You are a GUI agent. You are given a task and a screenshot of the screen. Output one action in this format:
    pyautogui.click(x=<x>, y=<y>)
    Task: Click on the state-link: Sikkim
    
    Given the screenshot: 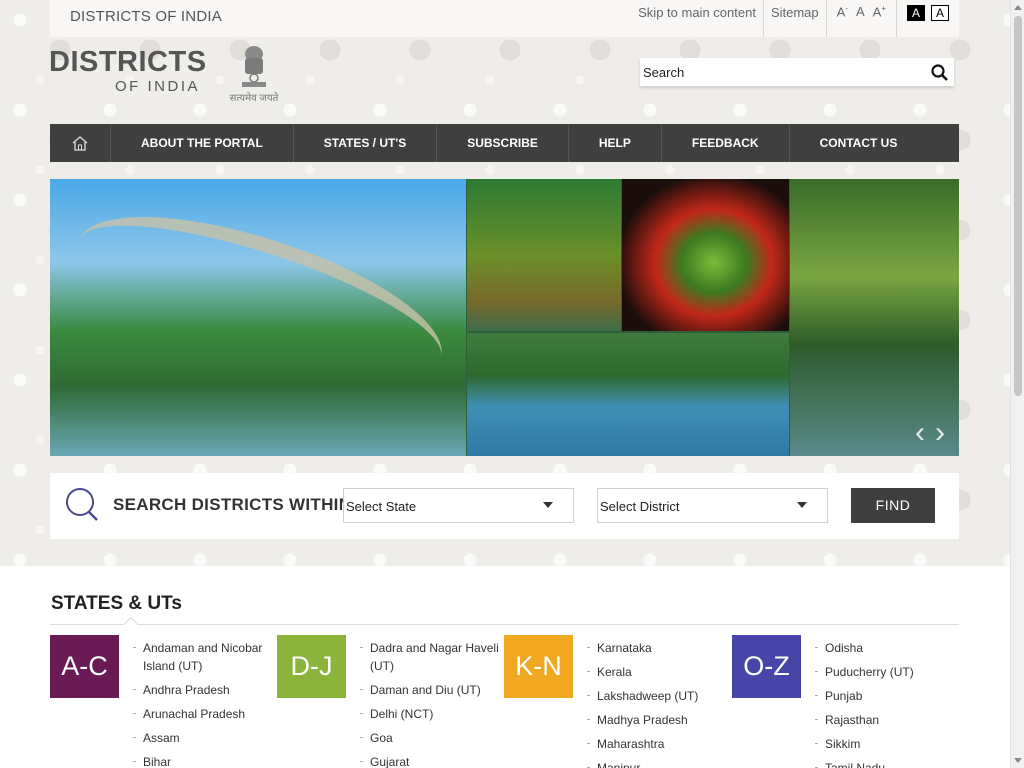 What is the action you would take?
    pyautogui.click(x=892, y=744)
    